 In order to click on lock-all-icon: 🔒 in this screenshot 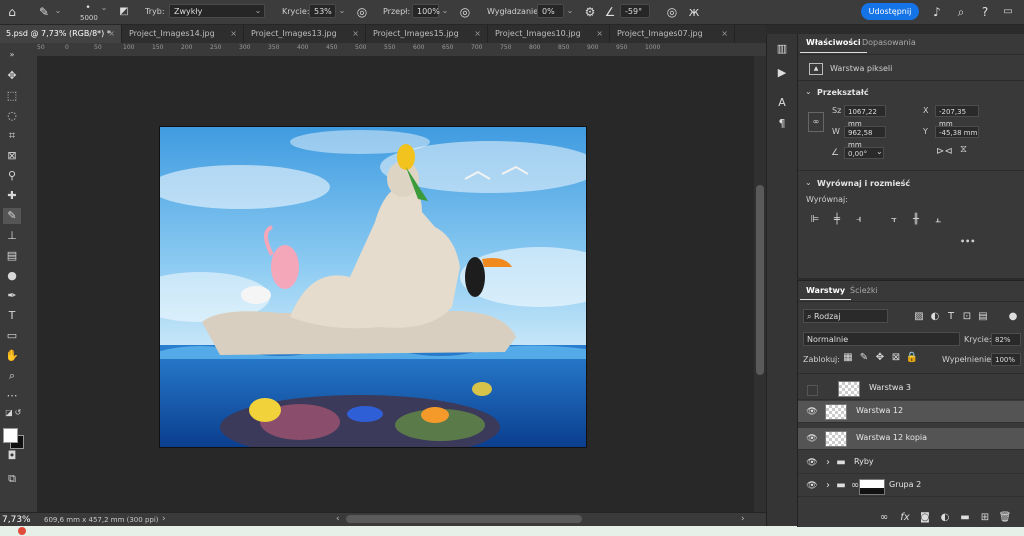, I will do `click(912, 358)`.